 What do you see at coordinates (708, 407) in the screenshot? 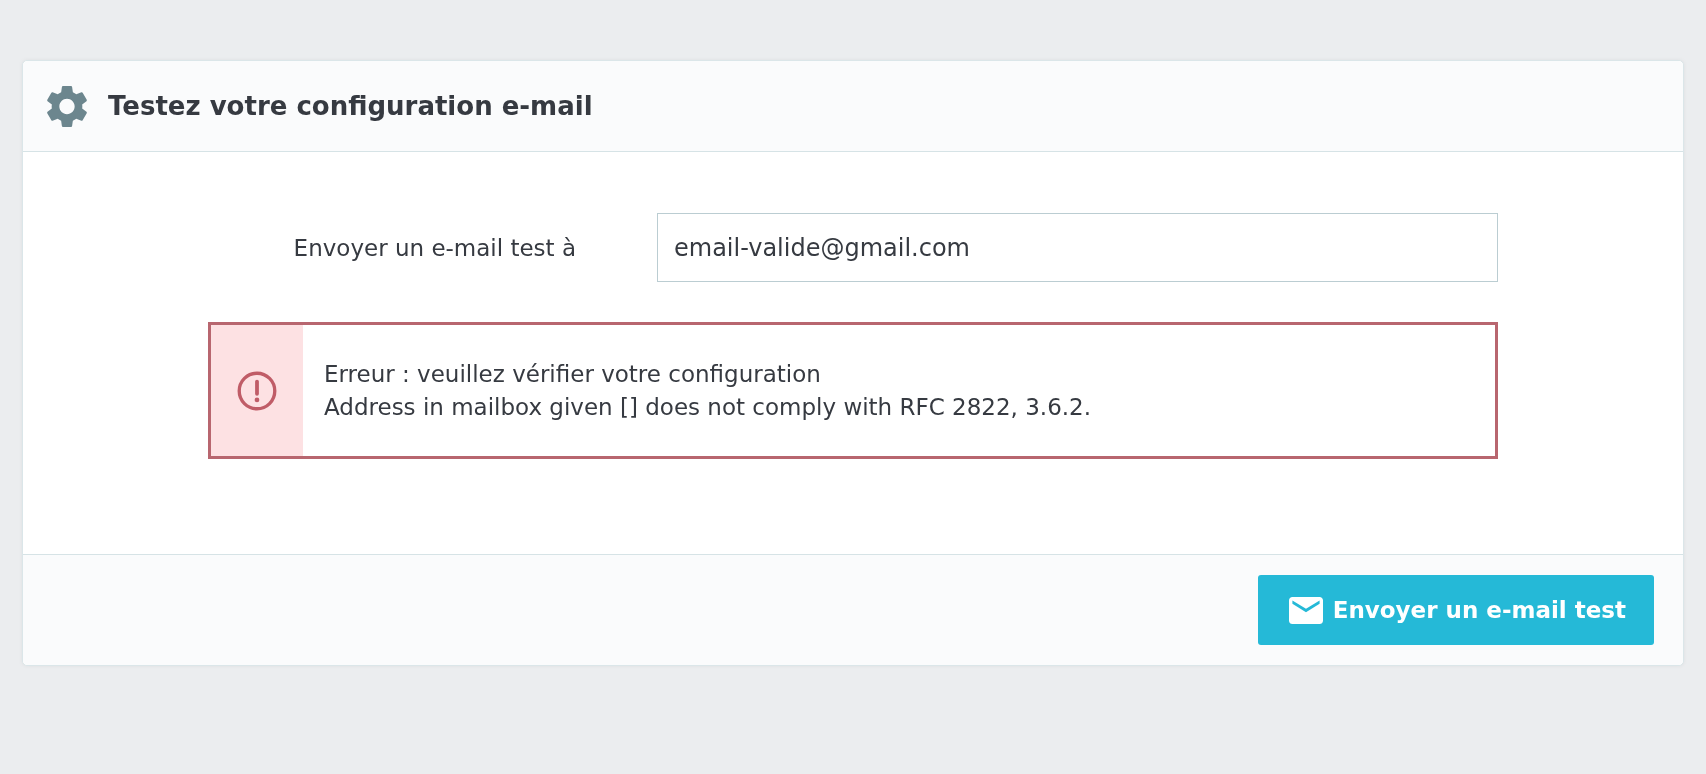
I see `alert-message: Address in mailbox given [] does not comply with RFC 2822, 3.6.2.` at bounding box center [708, 407].